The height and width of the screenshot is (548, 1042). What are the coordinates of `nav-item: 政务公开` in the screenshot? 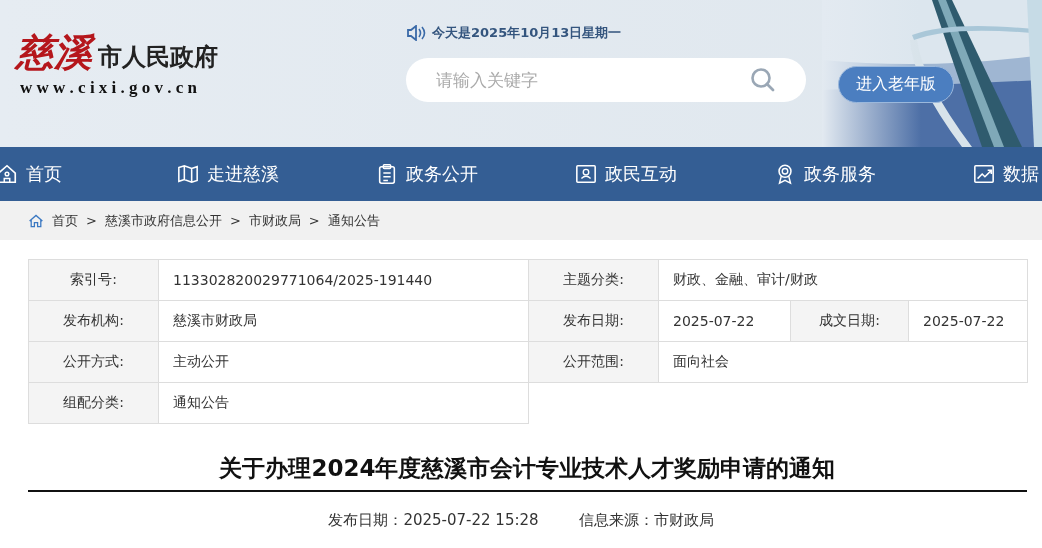 It's located at (475, 174).